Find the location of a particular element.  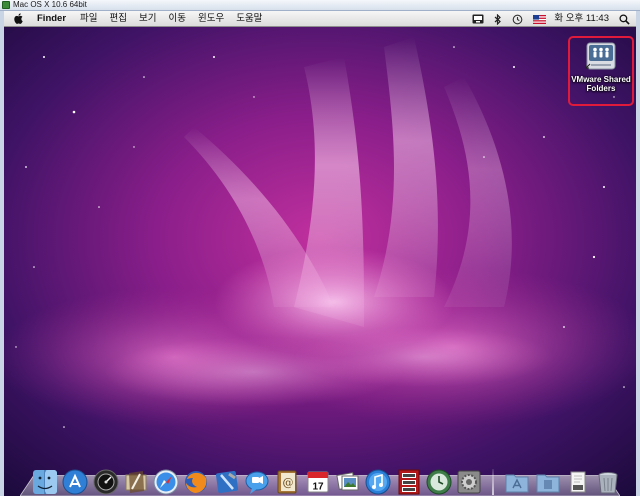

safari-icon is located at coordinates (166, 482).